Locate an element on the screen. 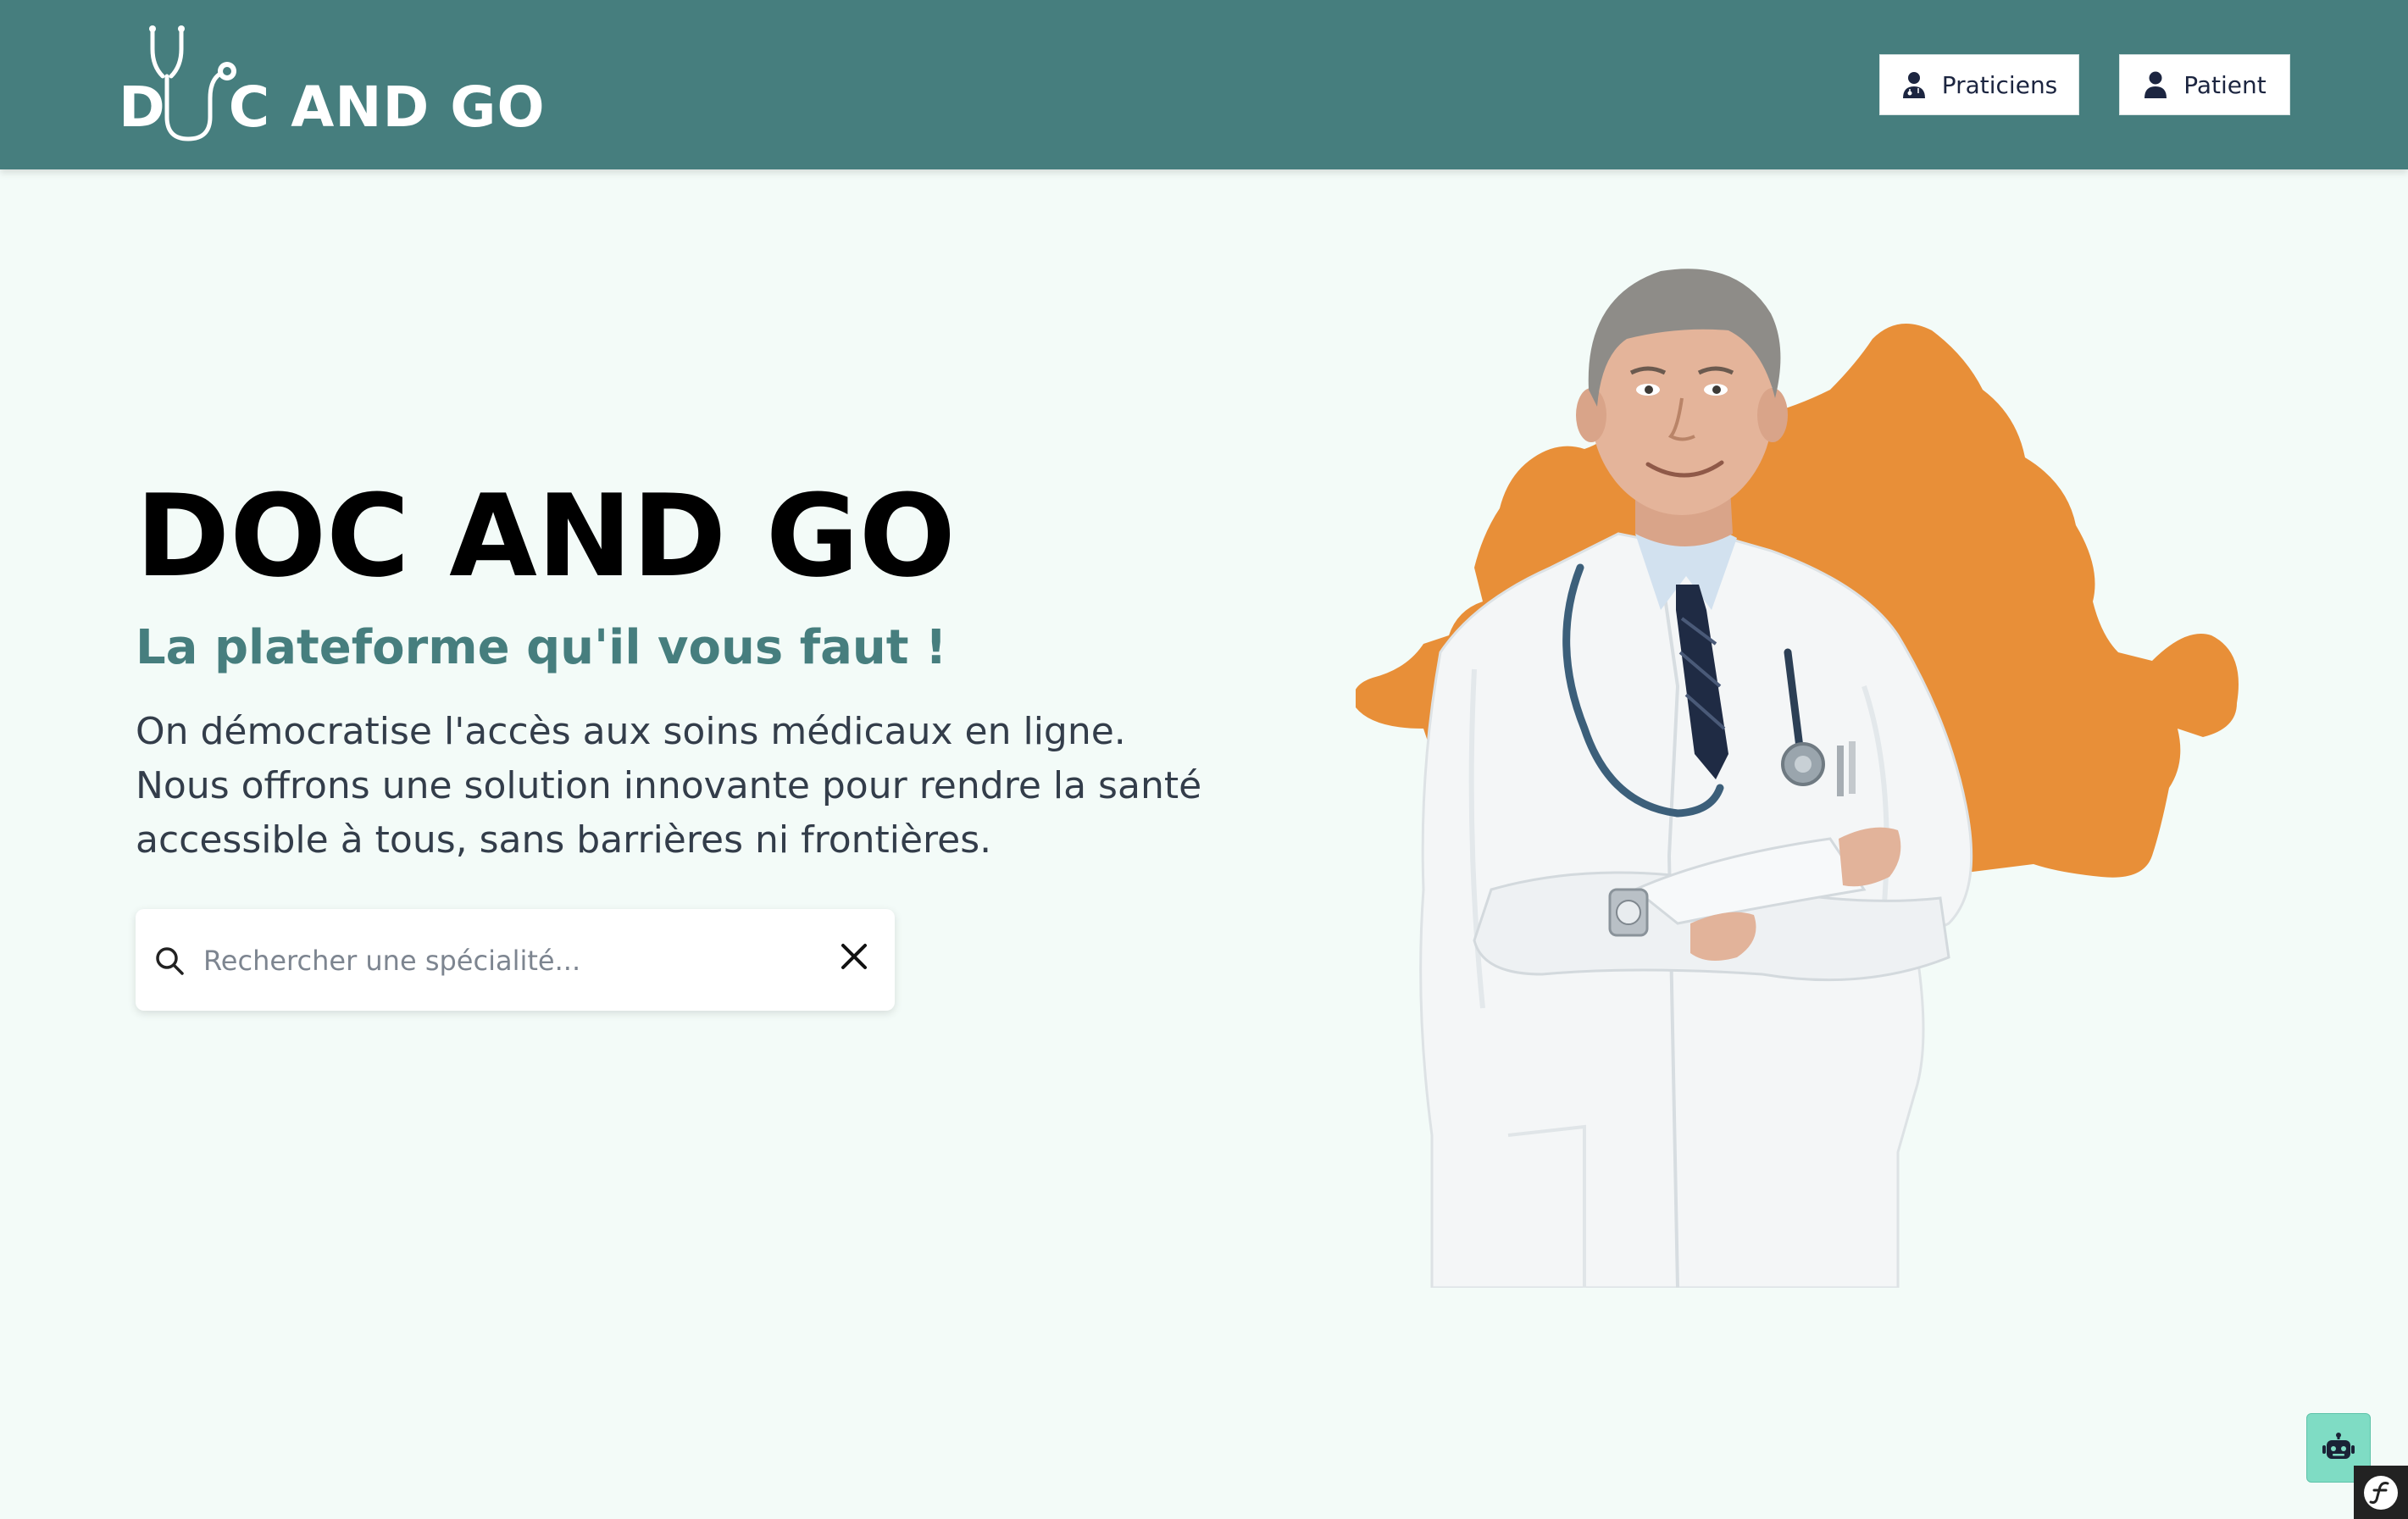  search-icon is located at coordinates (170, 961).